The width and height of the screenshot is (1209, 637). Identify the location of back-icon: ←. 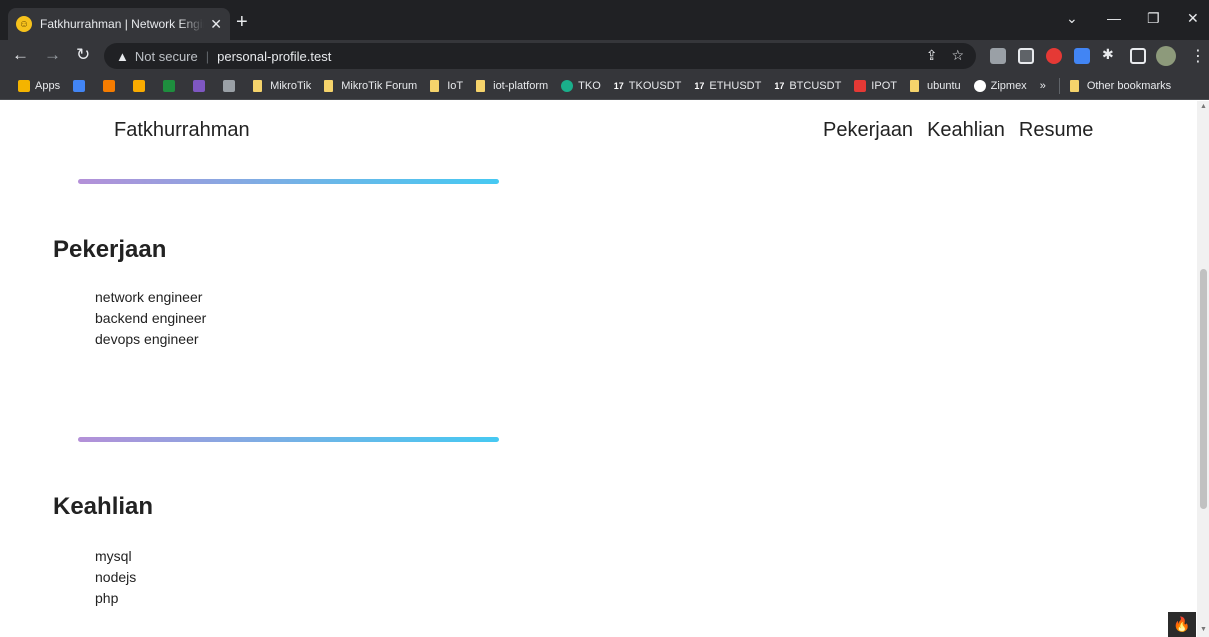
(20, 55).